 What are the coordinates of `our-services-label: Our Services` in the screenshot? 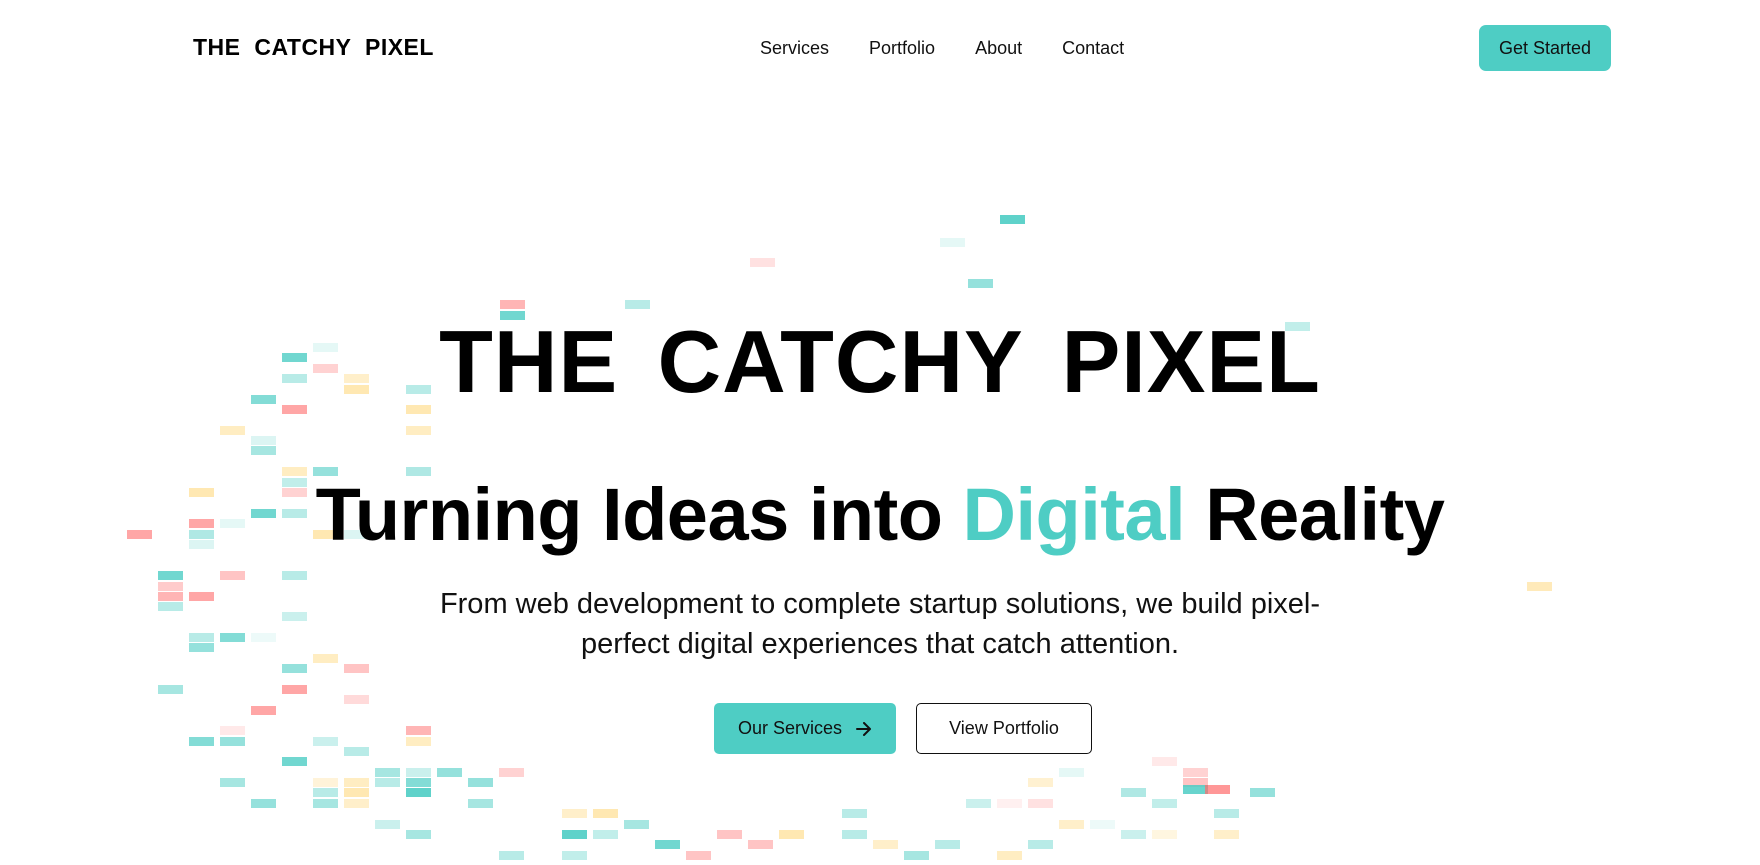 It's located at (790, 728).